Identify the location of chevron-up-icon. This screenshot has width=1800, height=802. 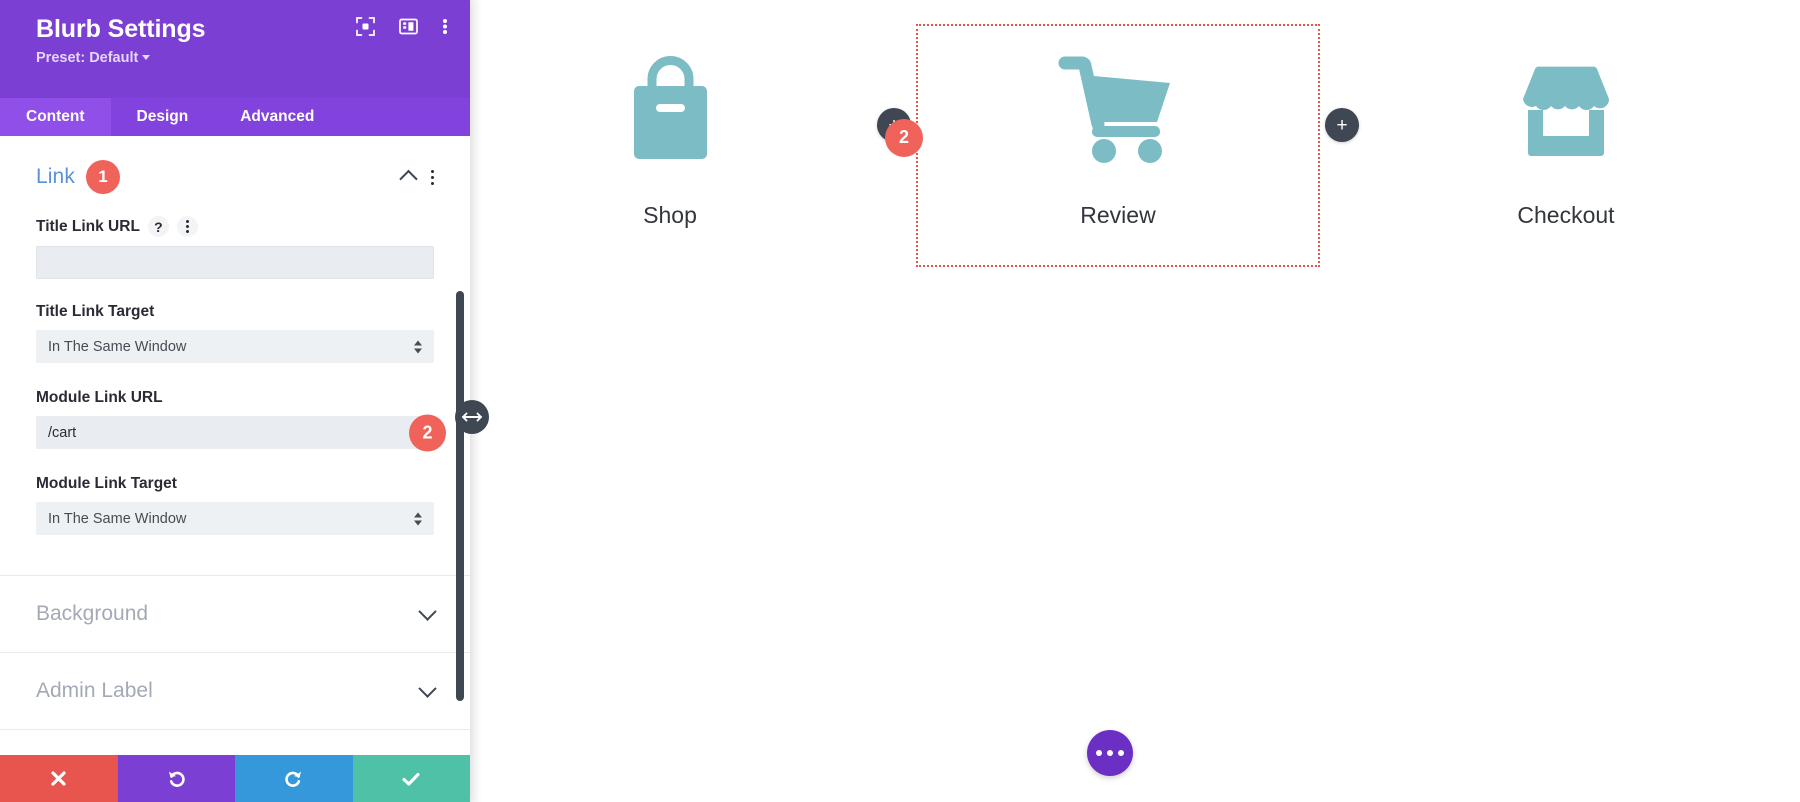
(408, 178).